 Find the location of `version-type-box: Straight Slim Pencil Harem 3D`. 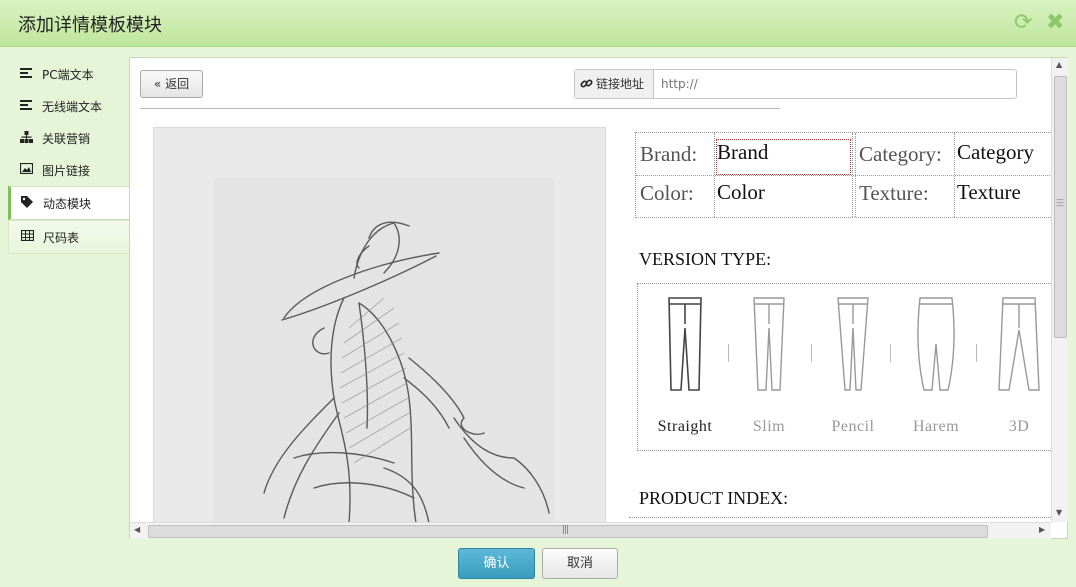

version-type-box: Straight Slim Pencil Harem 3D is located at coordinates (845, 367).